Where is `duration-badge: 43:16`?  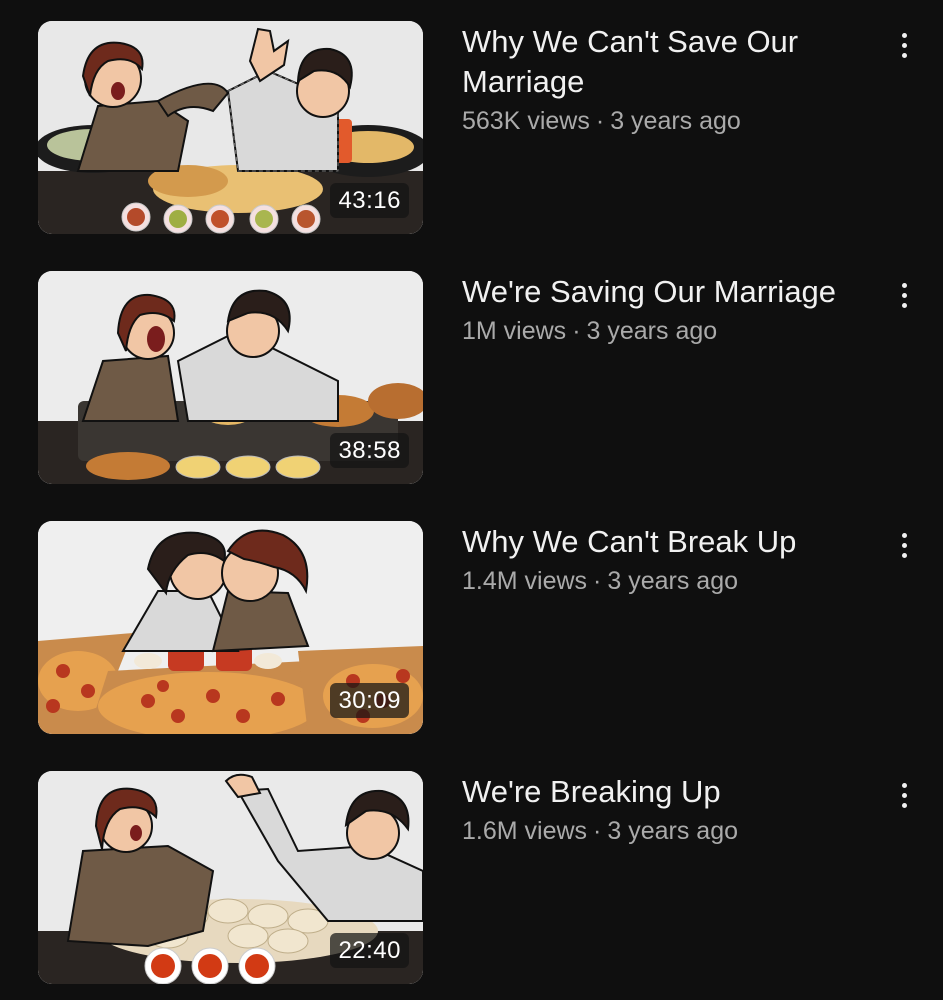 duration-badge: 43:16 is located at coordinates (369, 200).